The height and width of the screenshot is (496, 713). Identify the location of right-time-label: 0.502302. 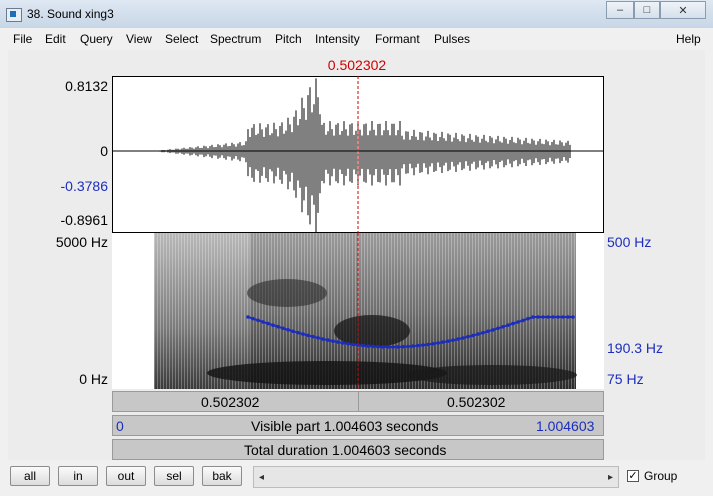
(476, 402).